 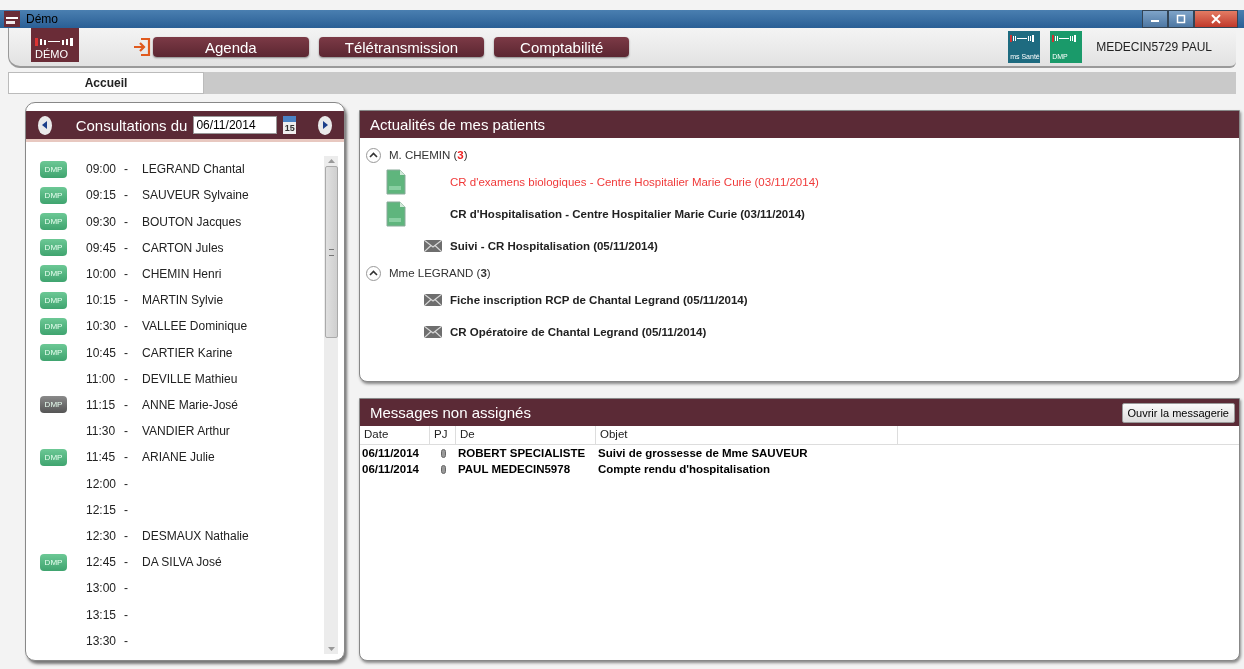 What do you see at coordinates (195, 195) in the screenshot?
I see `patient-name: SAUVEUR Sylvaine` at bounding box center [195, 195].